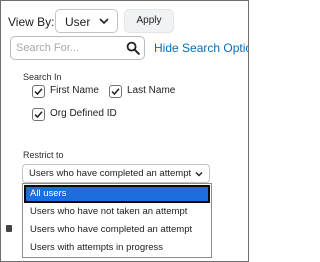 The width and height of the screenshot is (320, 262). What do you see at coordinates (68, 48) in the screenshot?
I see `search-input` at bounding box center [68, 48].